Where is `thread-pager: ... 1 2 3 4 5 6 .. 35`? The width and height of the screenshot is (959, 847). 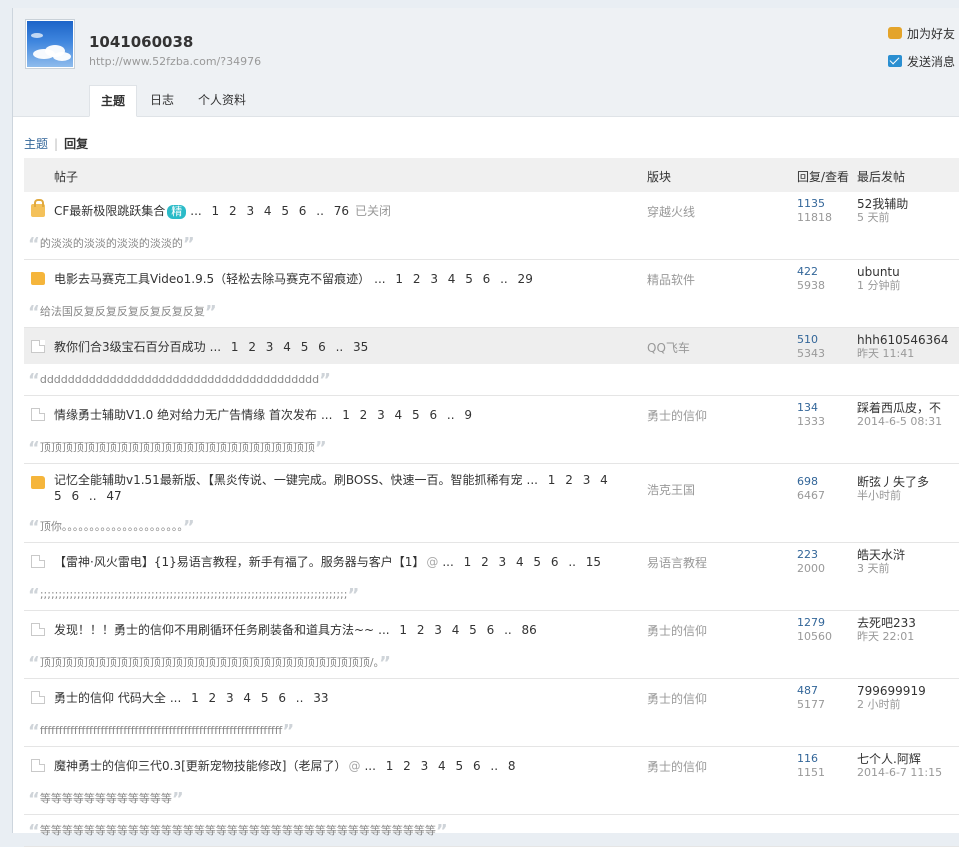 thread-pager: ... 1 2 3 4 5 6 .. 35 is located at coordinates (289, 347).